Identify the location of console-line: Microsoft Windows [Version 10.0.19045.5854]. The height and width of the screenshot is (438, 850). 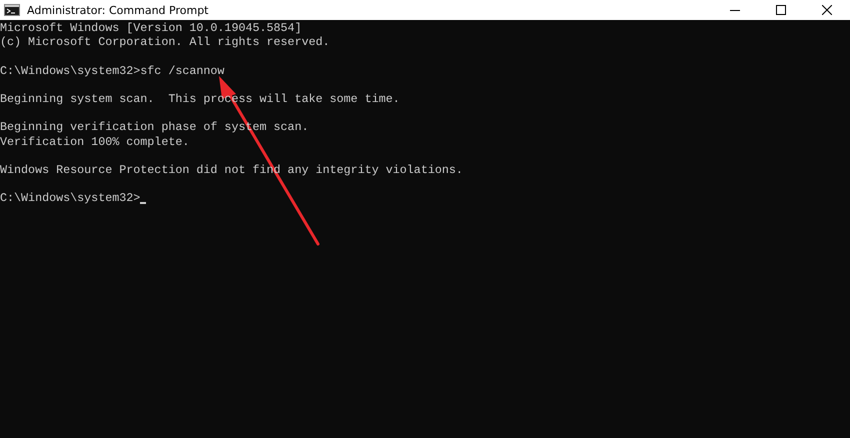
(151, 28).